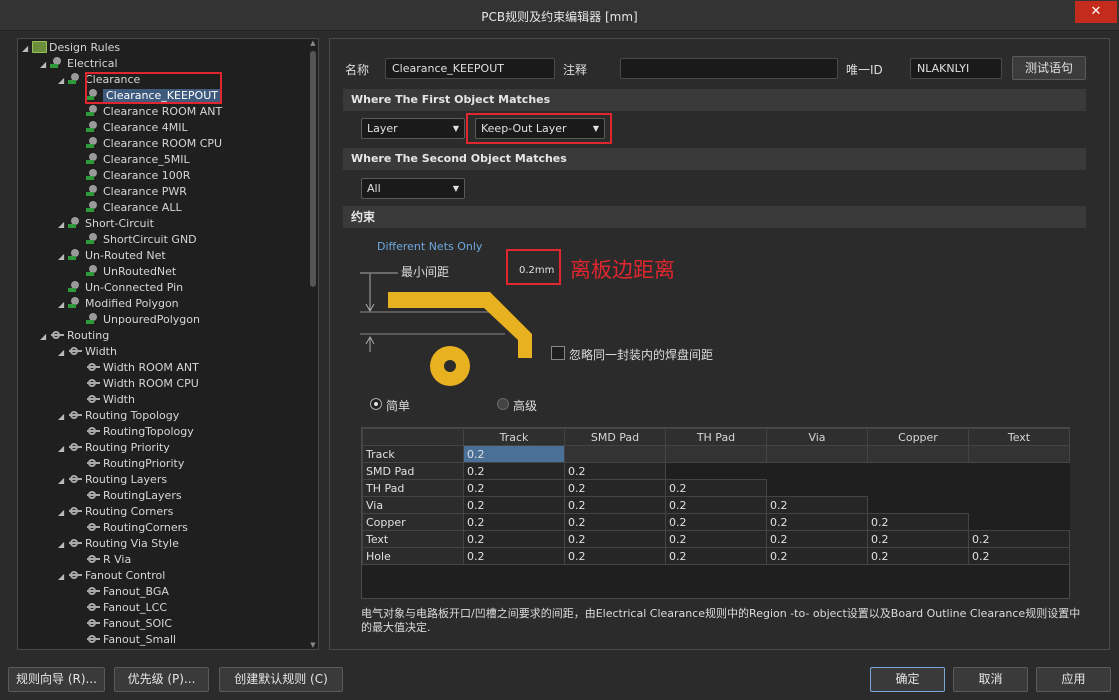 The image size is (1119, 700). I want to click on tree-node-unrouted-net: ◢ Un-Routed Net, so click(112, 256).